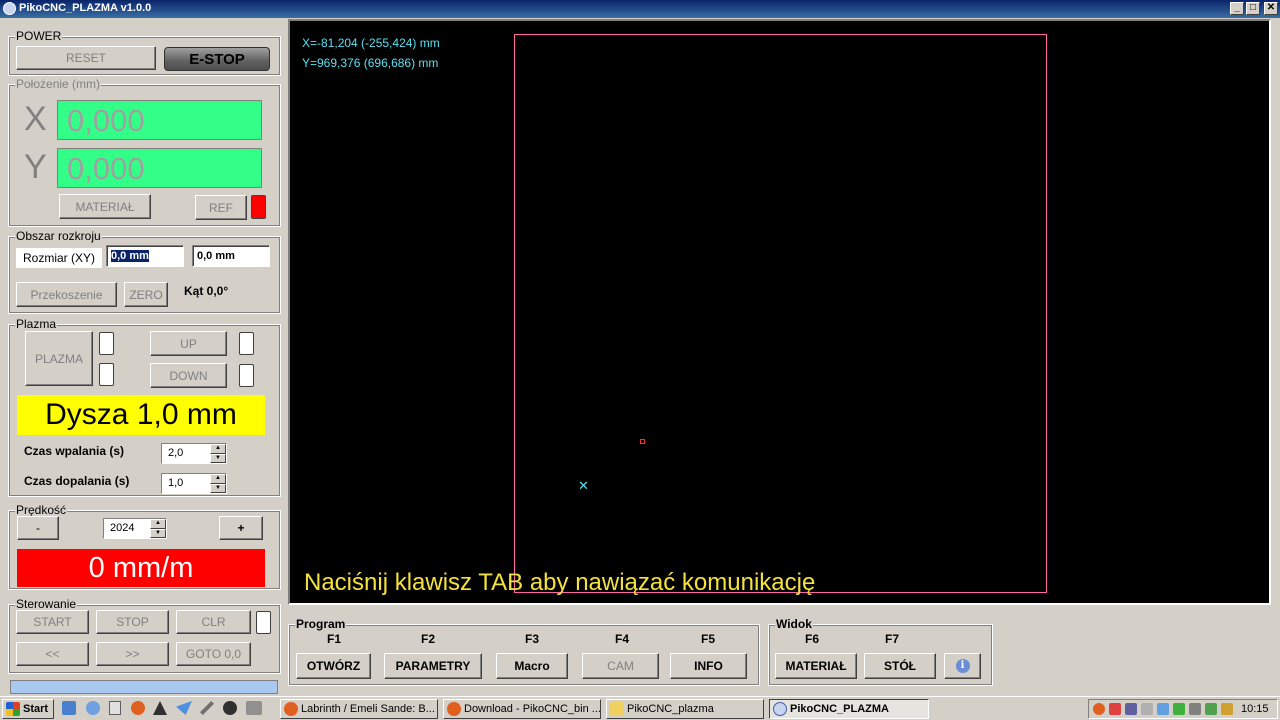 The image size is (1280, 720). I want to click on notepad-icon, so click(115, 708).